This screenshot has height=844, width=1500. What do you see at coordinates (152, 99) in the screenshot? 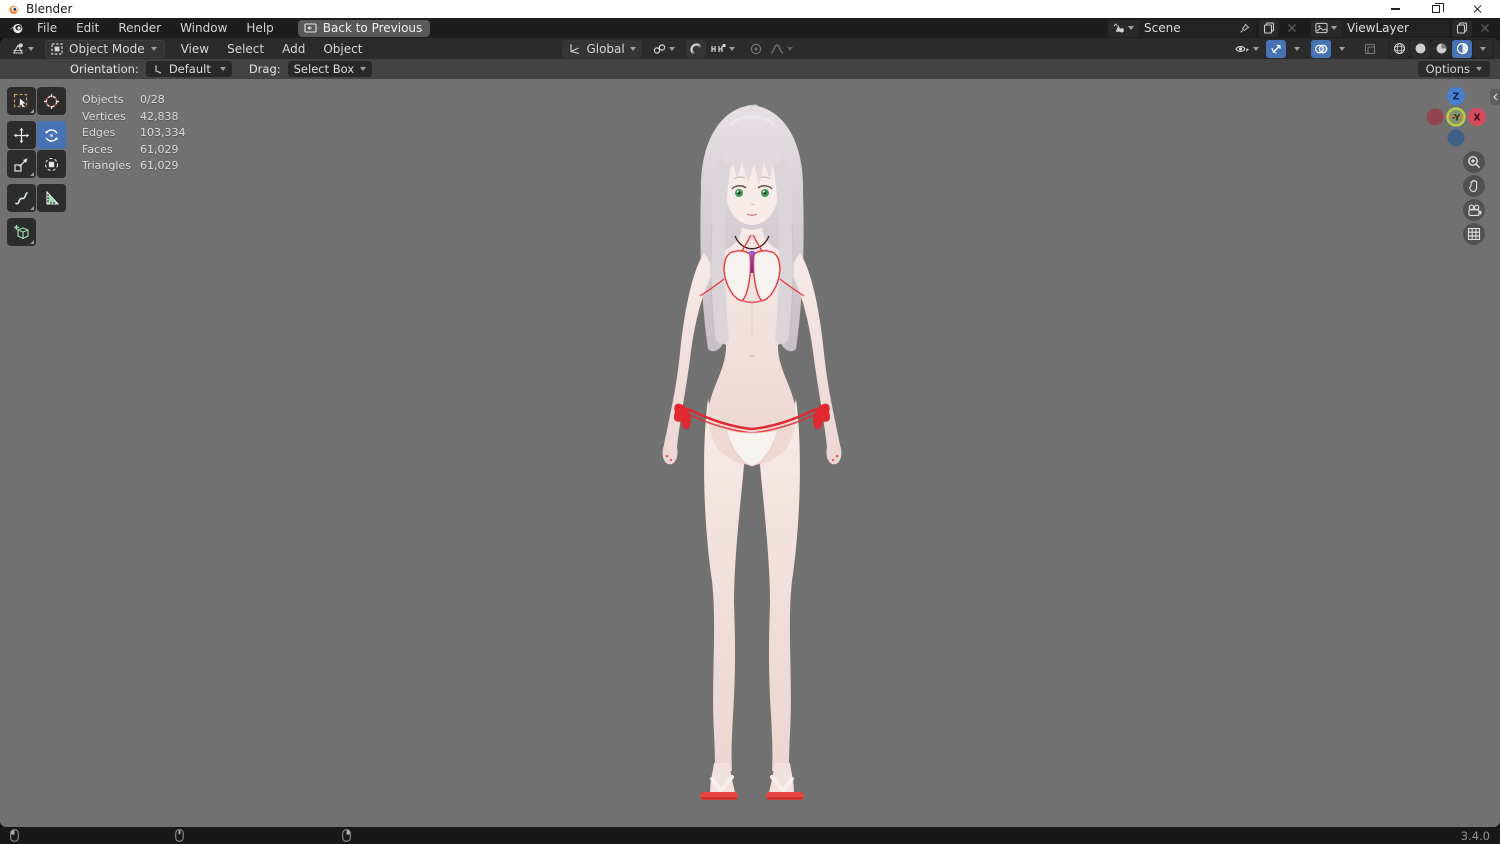
I see `stat-value: 0/28` at bounding box center [152, 99].